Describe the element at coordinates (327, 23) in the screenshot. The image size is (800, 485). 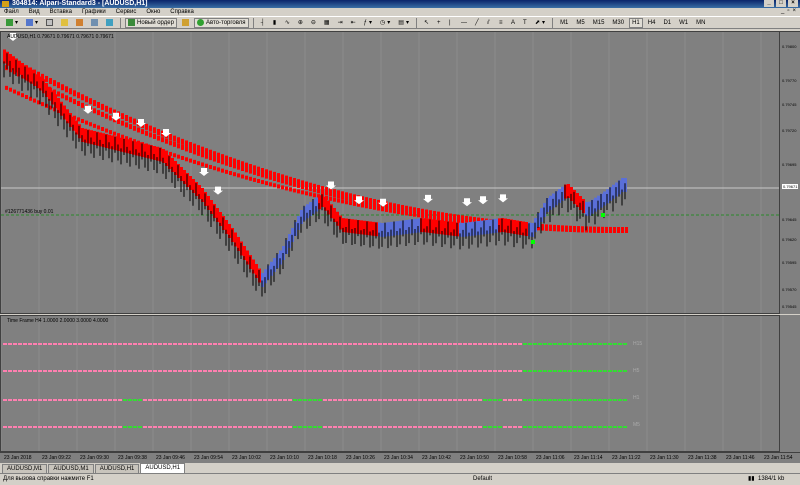
I see `tile-windows-button: ▦` at that location.